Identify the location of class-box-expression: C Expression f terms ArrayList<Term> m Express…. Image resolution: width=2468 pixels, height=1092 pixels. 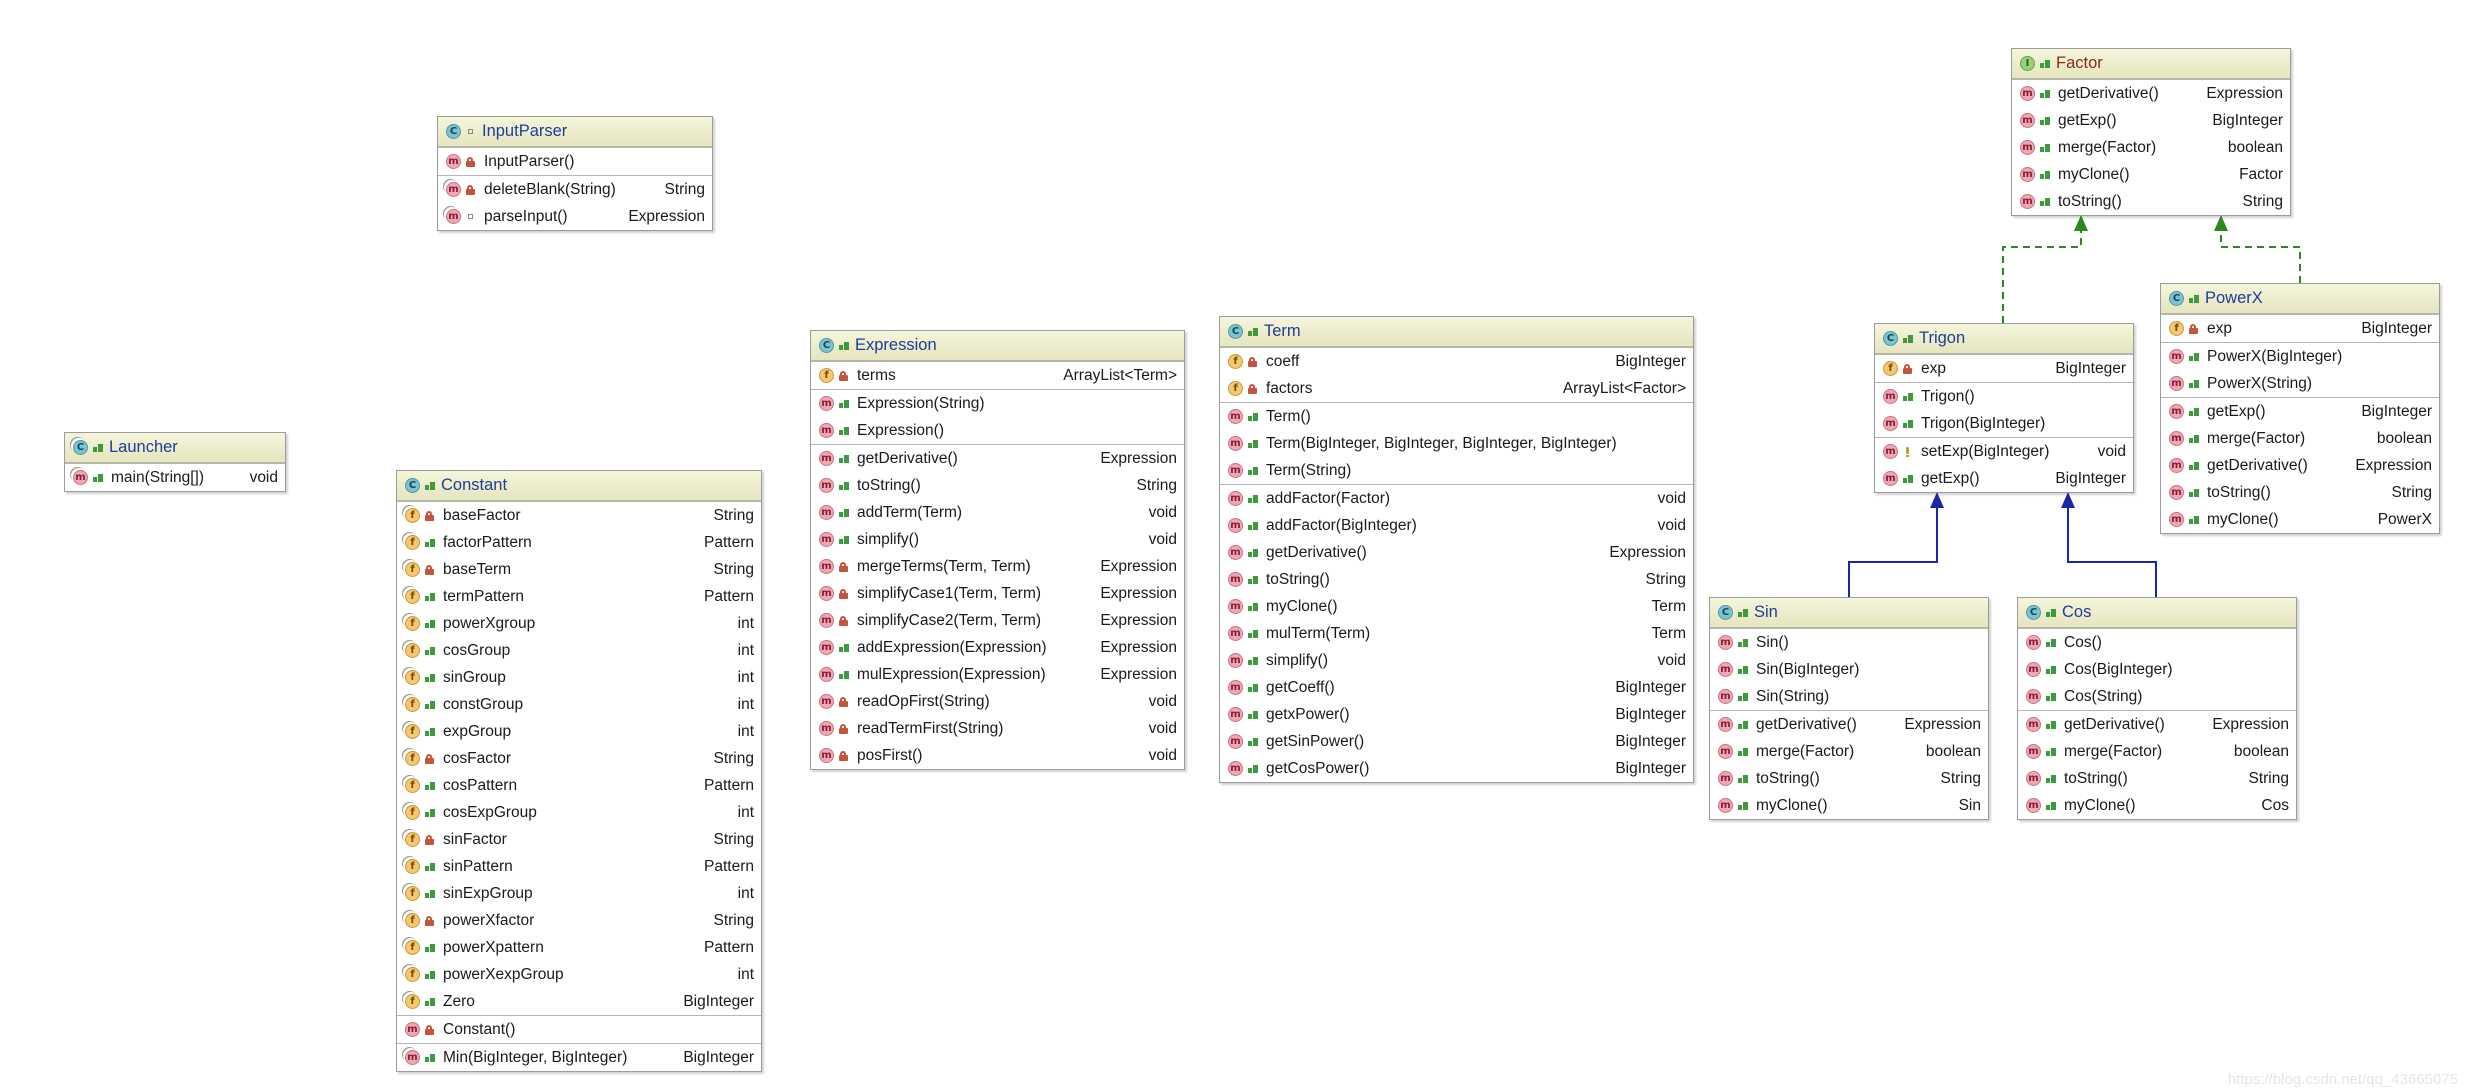
(997, 550).